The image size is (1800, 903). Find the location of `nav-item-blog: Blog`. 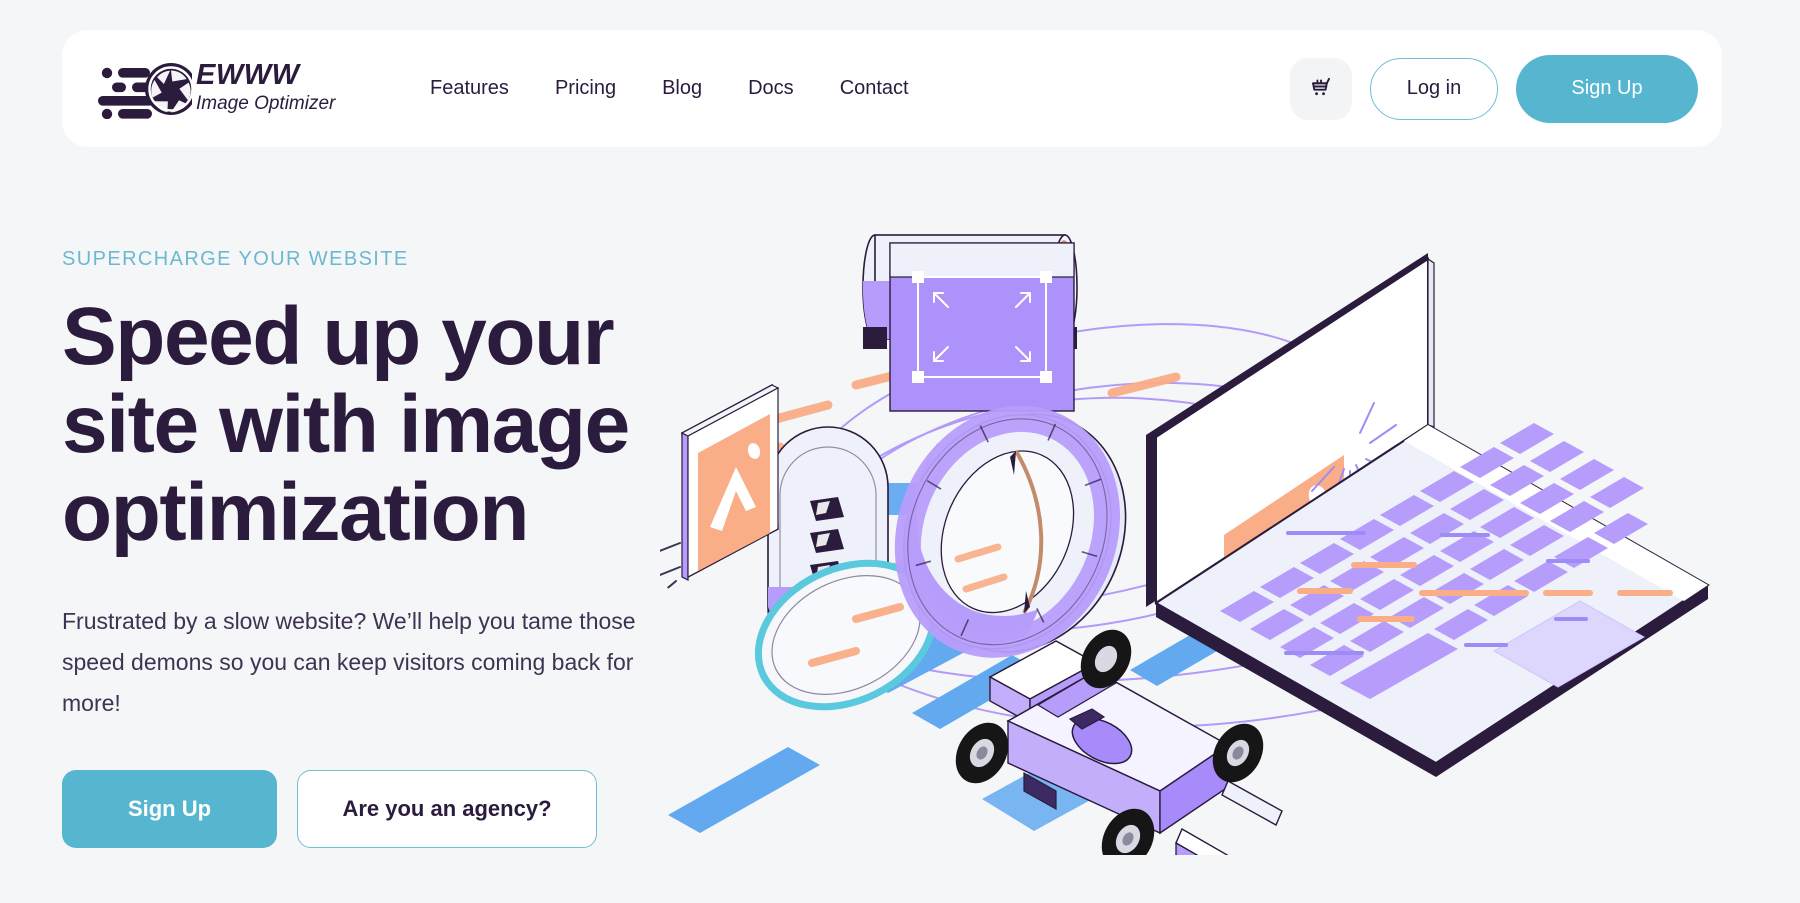

nav-item-blog: Blog is located at coordinates (682, 88).